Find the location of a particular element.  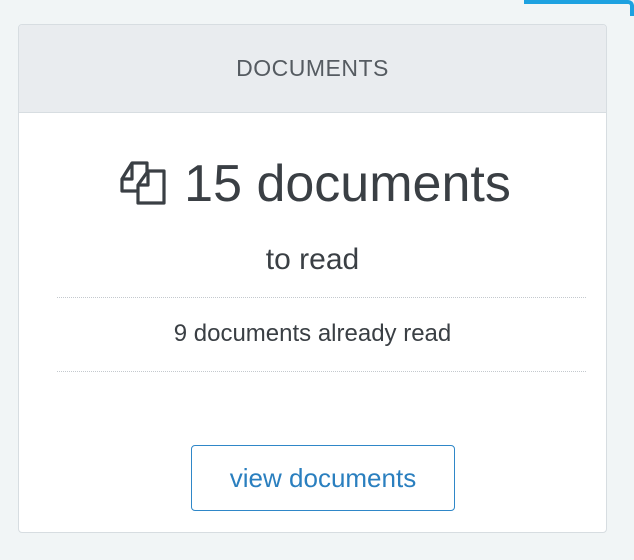

documents-already-read: 9 documents already read is located at coordinates (312, 333).